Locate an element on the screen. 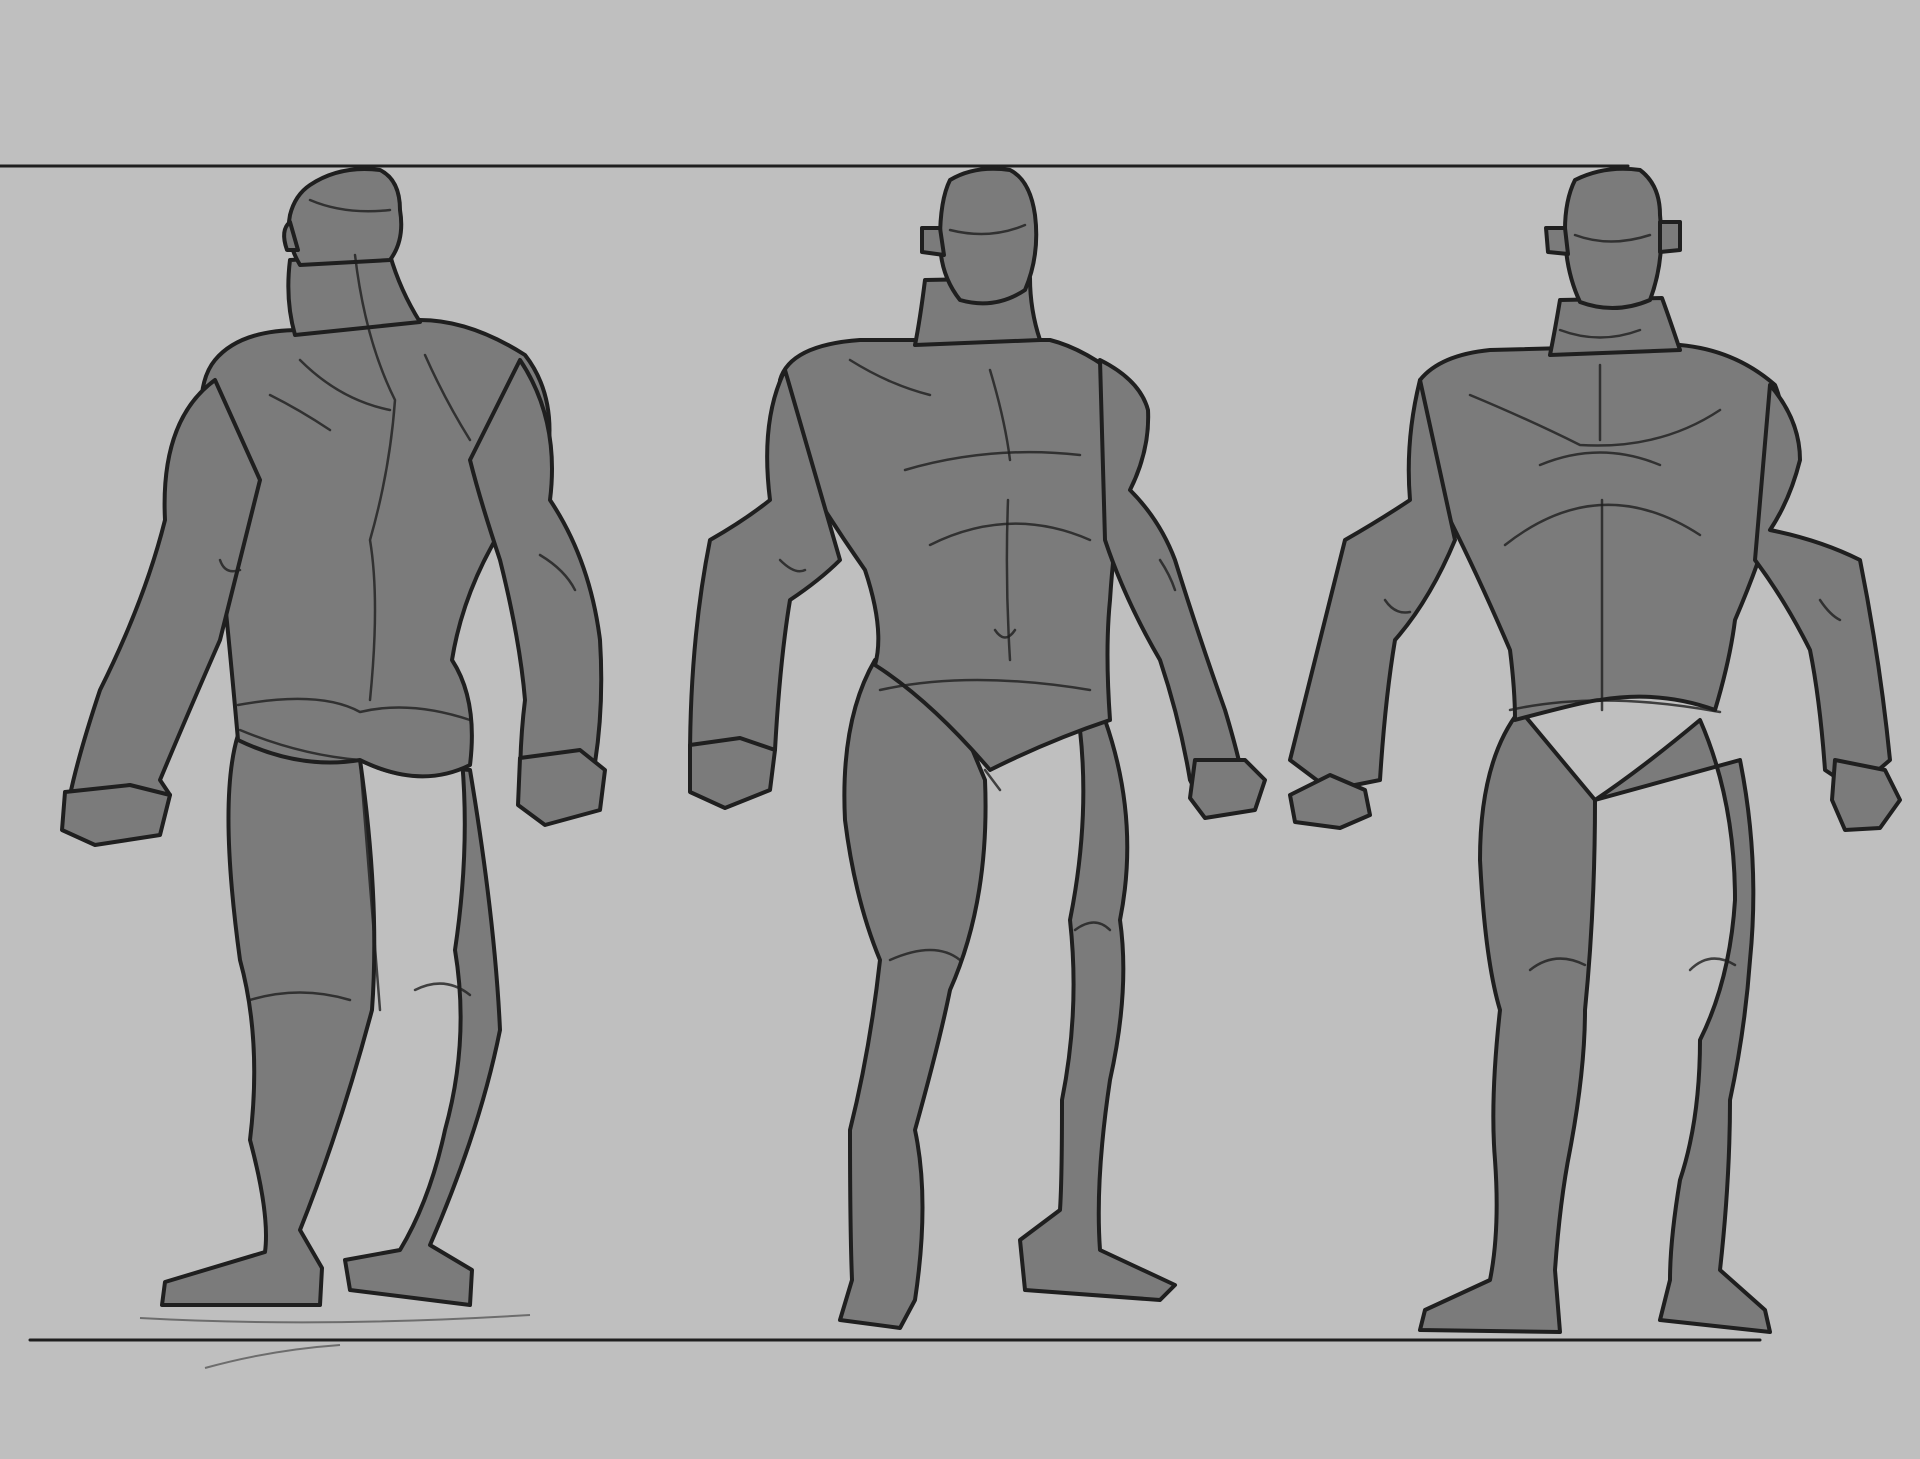  front-left-arm is located at coordinates (1372, 585).